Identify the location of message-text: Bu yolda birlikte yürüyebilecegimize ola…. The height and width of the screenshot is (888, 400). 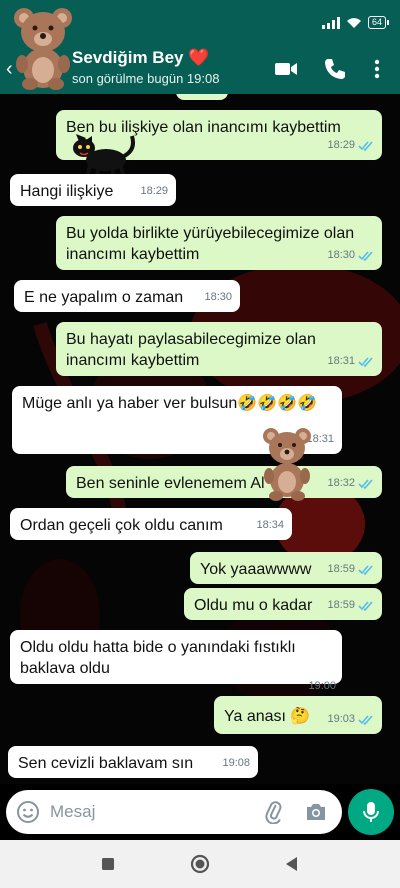
(210, 244).